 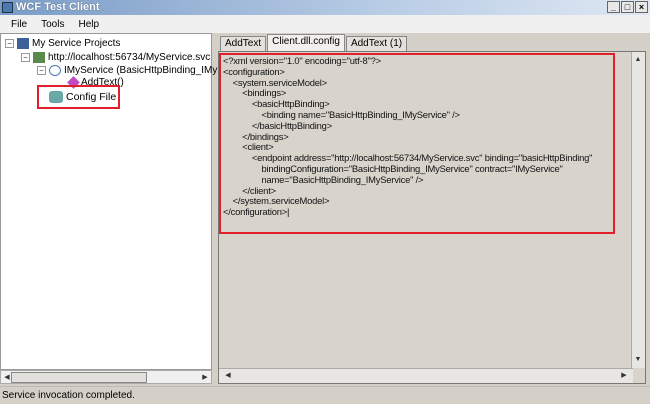 What do you see at coordinates (129, 57) in the screenshot?
I see `tree-label: http://localhost:56734/MyService.svc` at bounding box center [129, 57].